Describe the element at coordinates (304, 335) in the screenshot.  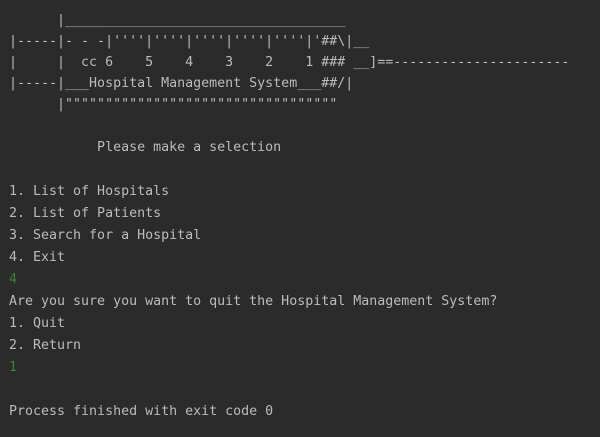
I see `confirm-menu: 1. Quit 2. Return` at that location.